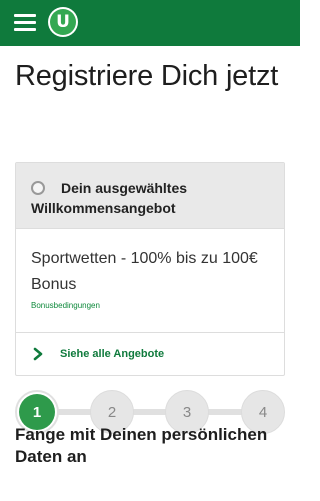 The width and height of the screenshot is (320, 501). I want to click on hamburger-menu-icon, so click(25, 22).